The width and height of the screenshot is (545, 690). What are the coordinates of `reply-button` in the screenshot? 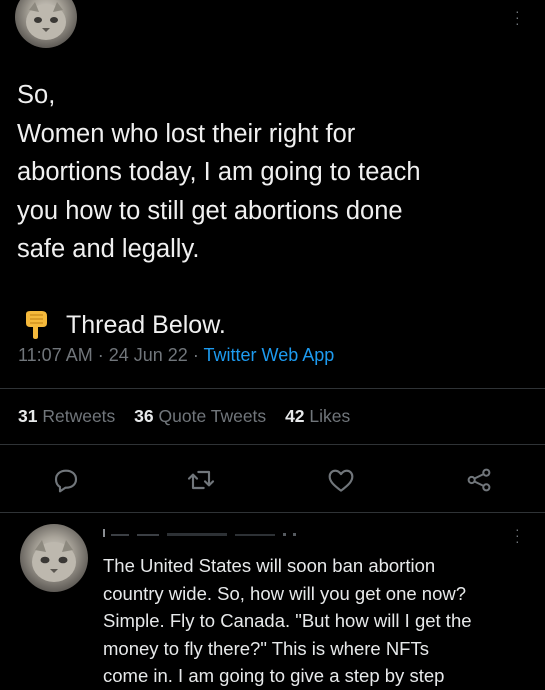 It's located at (66, 480).